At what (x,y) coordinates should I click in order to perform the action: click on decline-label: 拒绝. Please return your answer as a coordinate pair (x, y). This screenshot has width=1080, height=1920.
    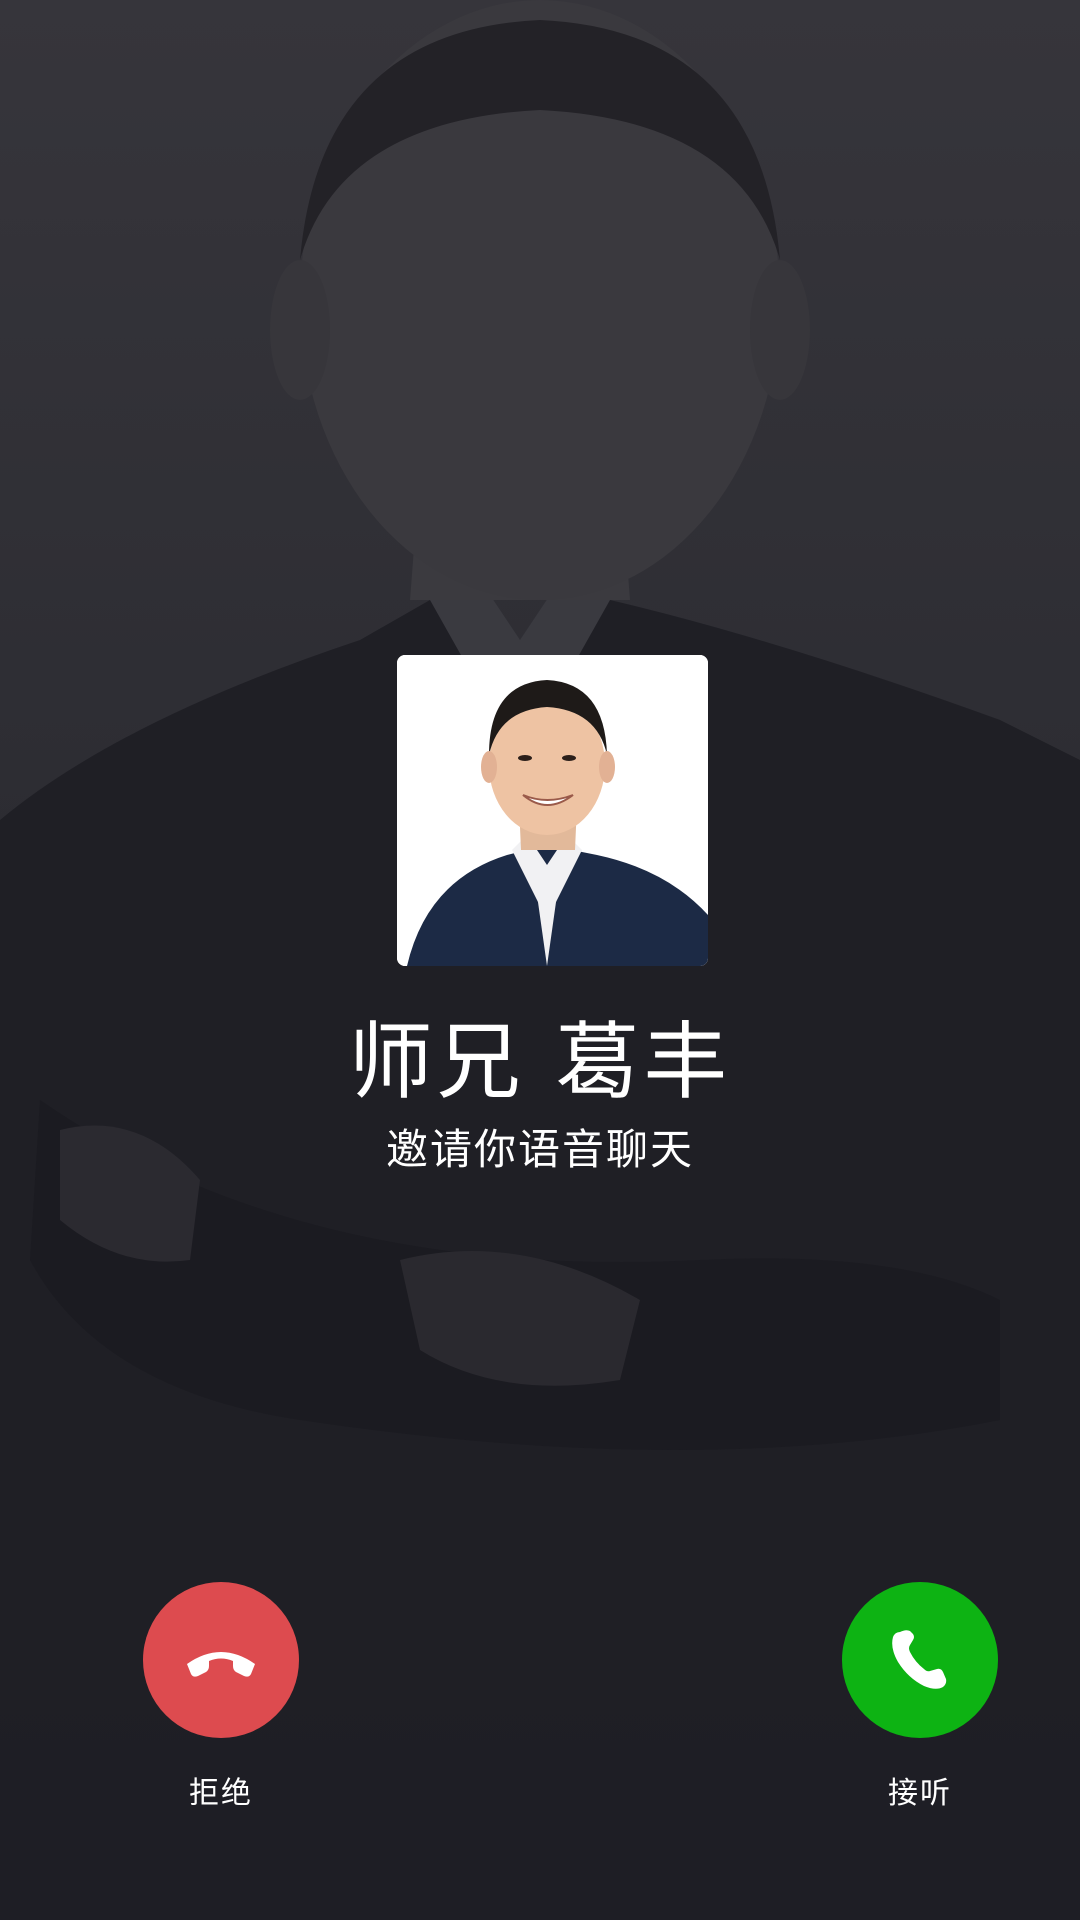
    Looking at the image, I should click on (221, 1793).